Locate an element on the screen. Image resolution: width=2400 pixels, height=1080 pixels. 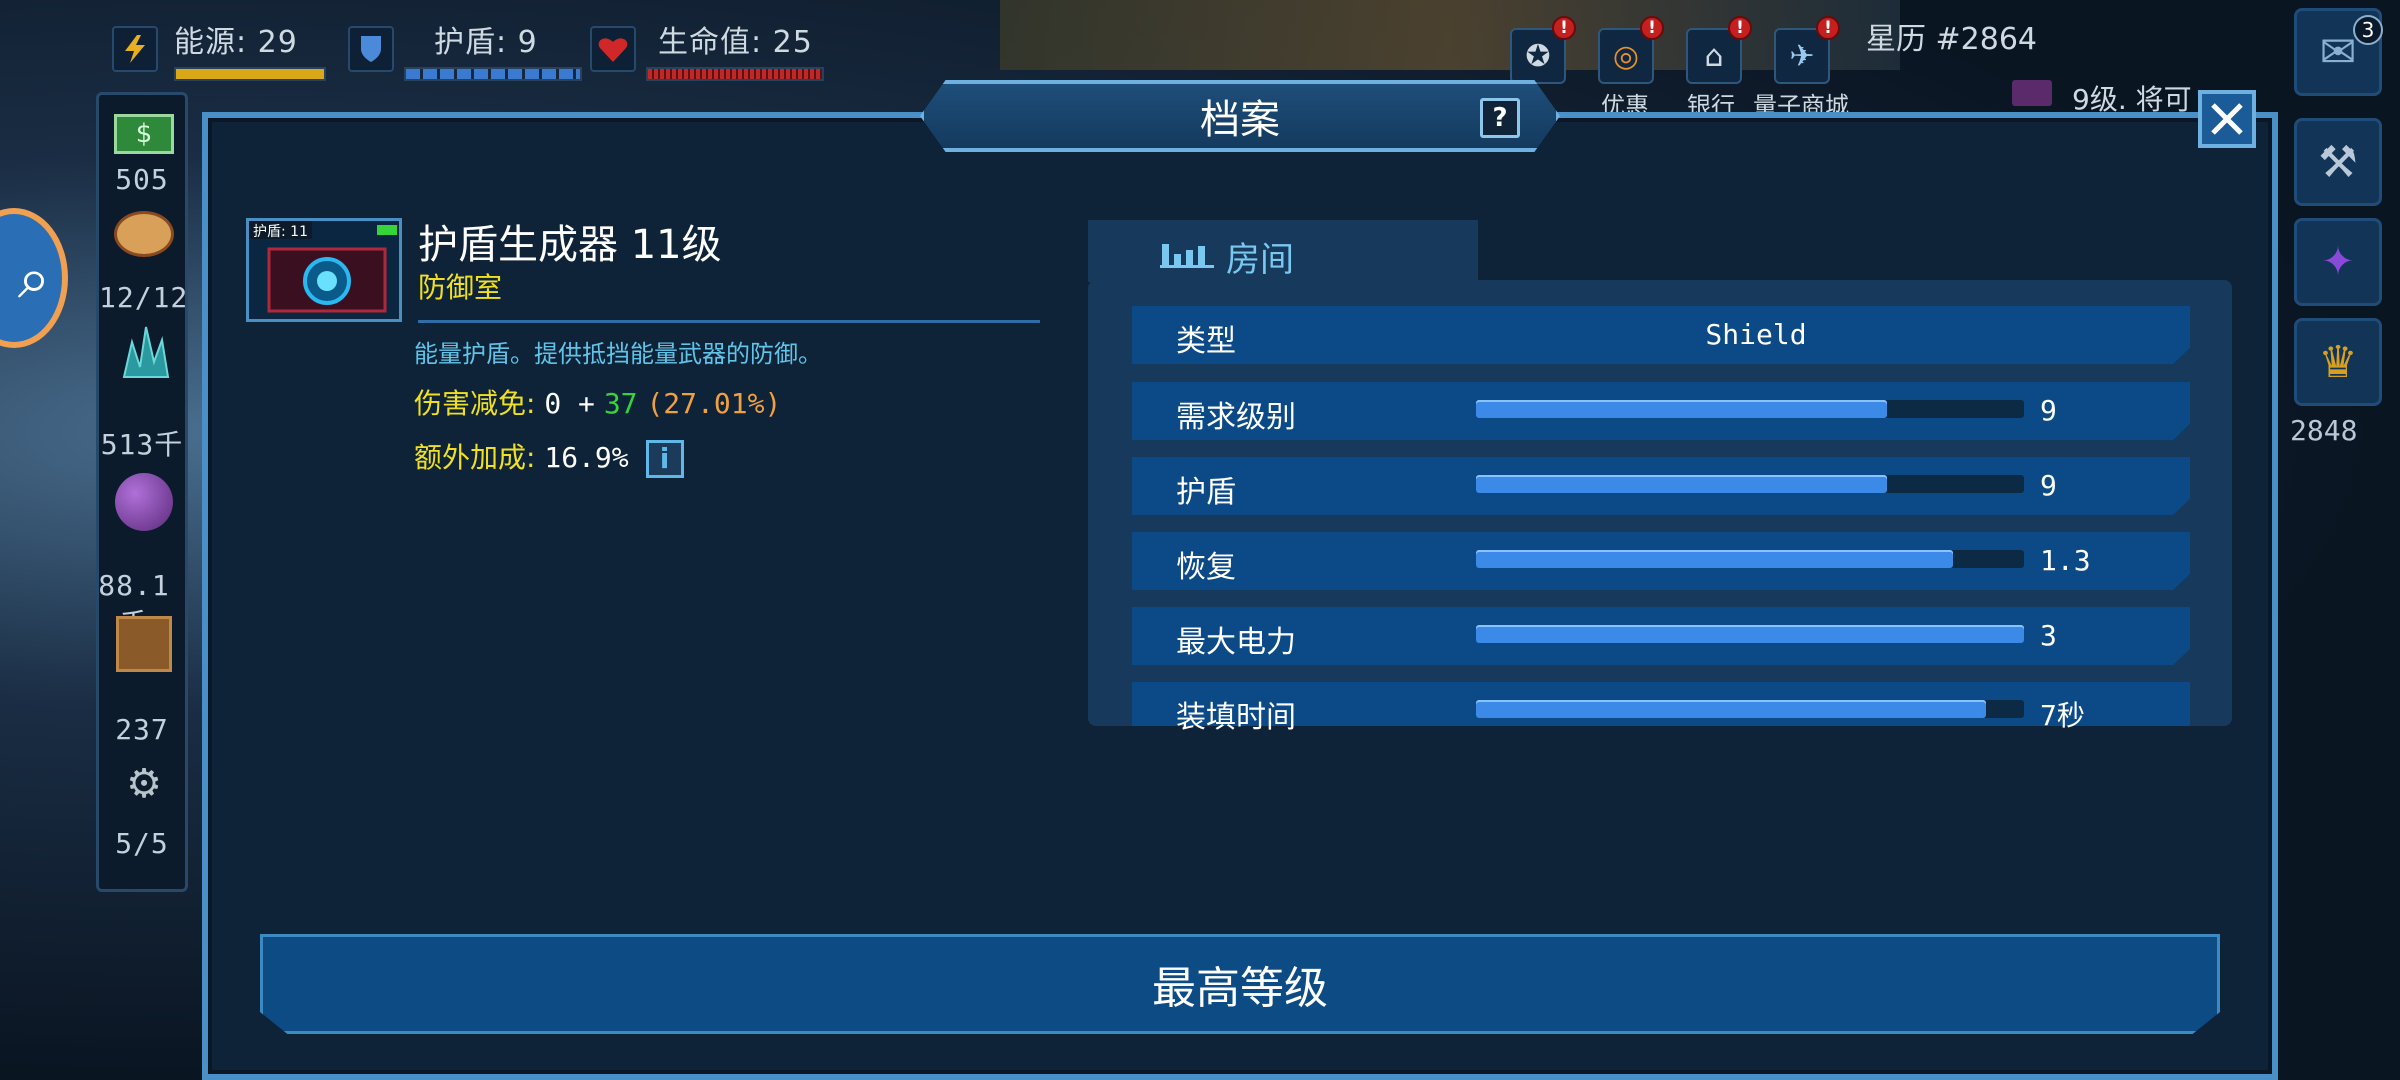
trophy-icon: ♛ is located at coordinates (2338, 362).